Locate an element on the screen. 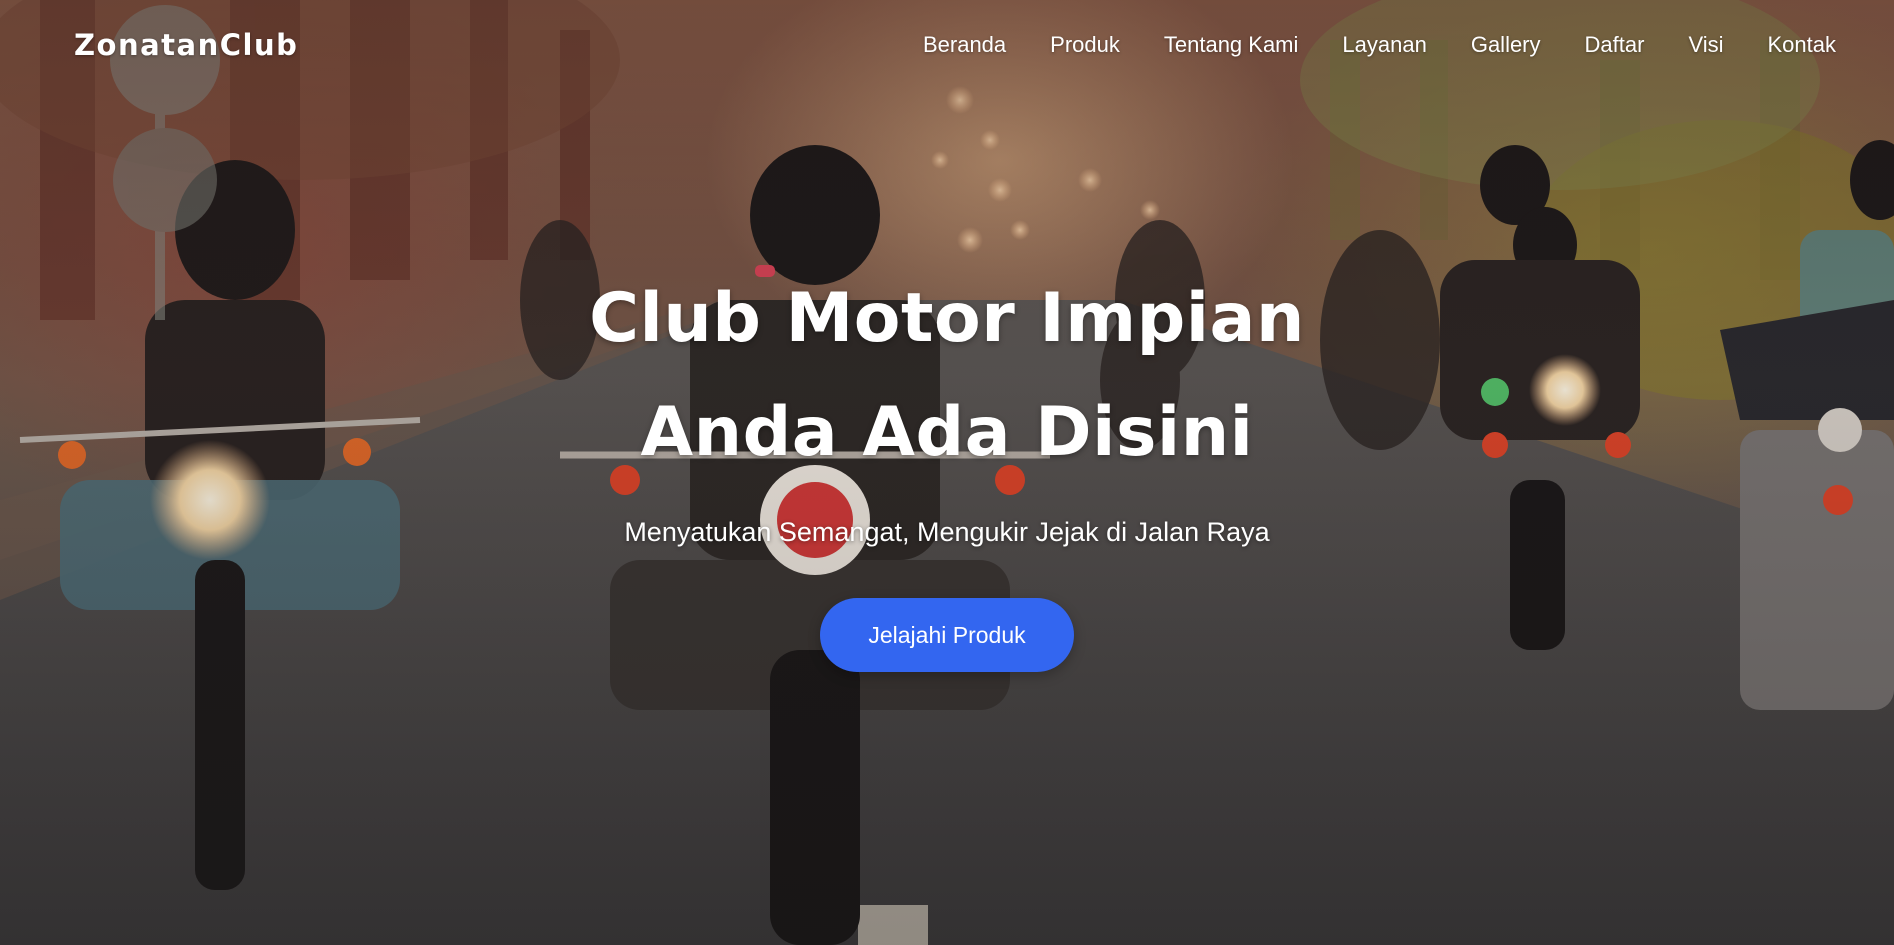  nav-layanan: Layanan is located at coordinates (1384, 45).